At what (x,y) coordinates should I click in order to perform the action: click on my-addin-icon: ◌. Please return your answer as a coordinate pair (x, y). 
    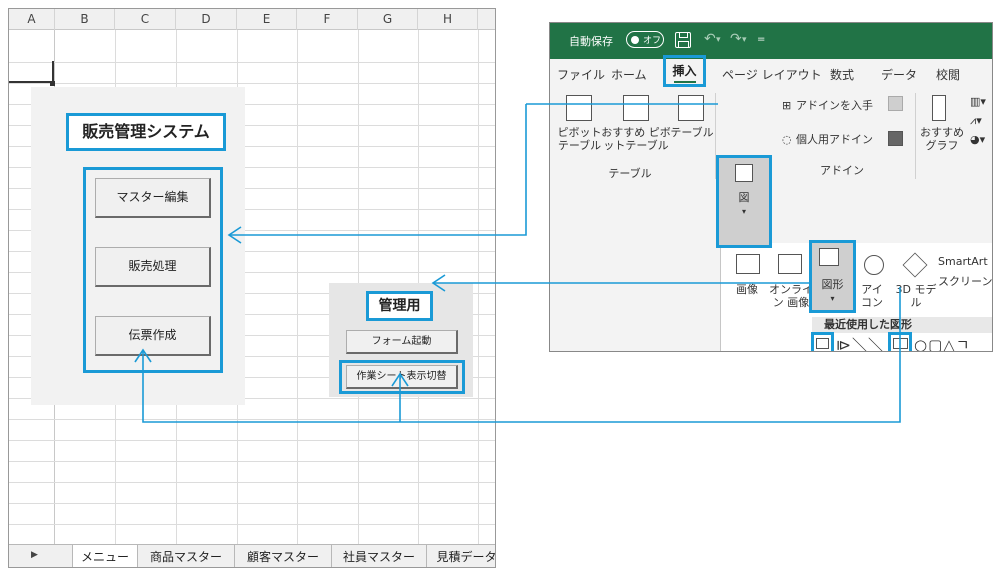
    Looking at the image, I should click on (787, 139).